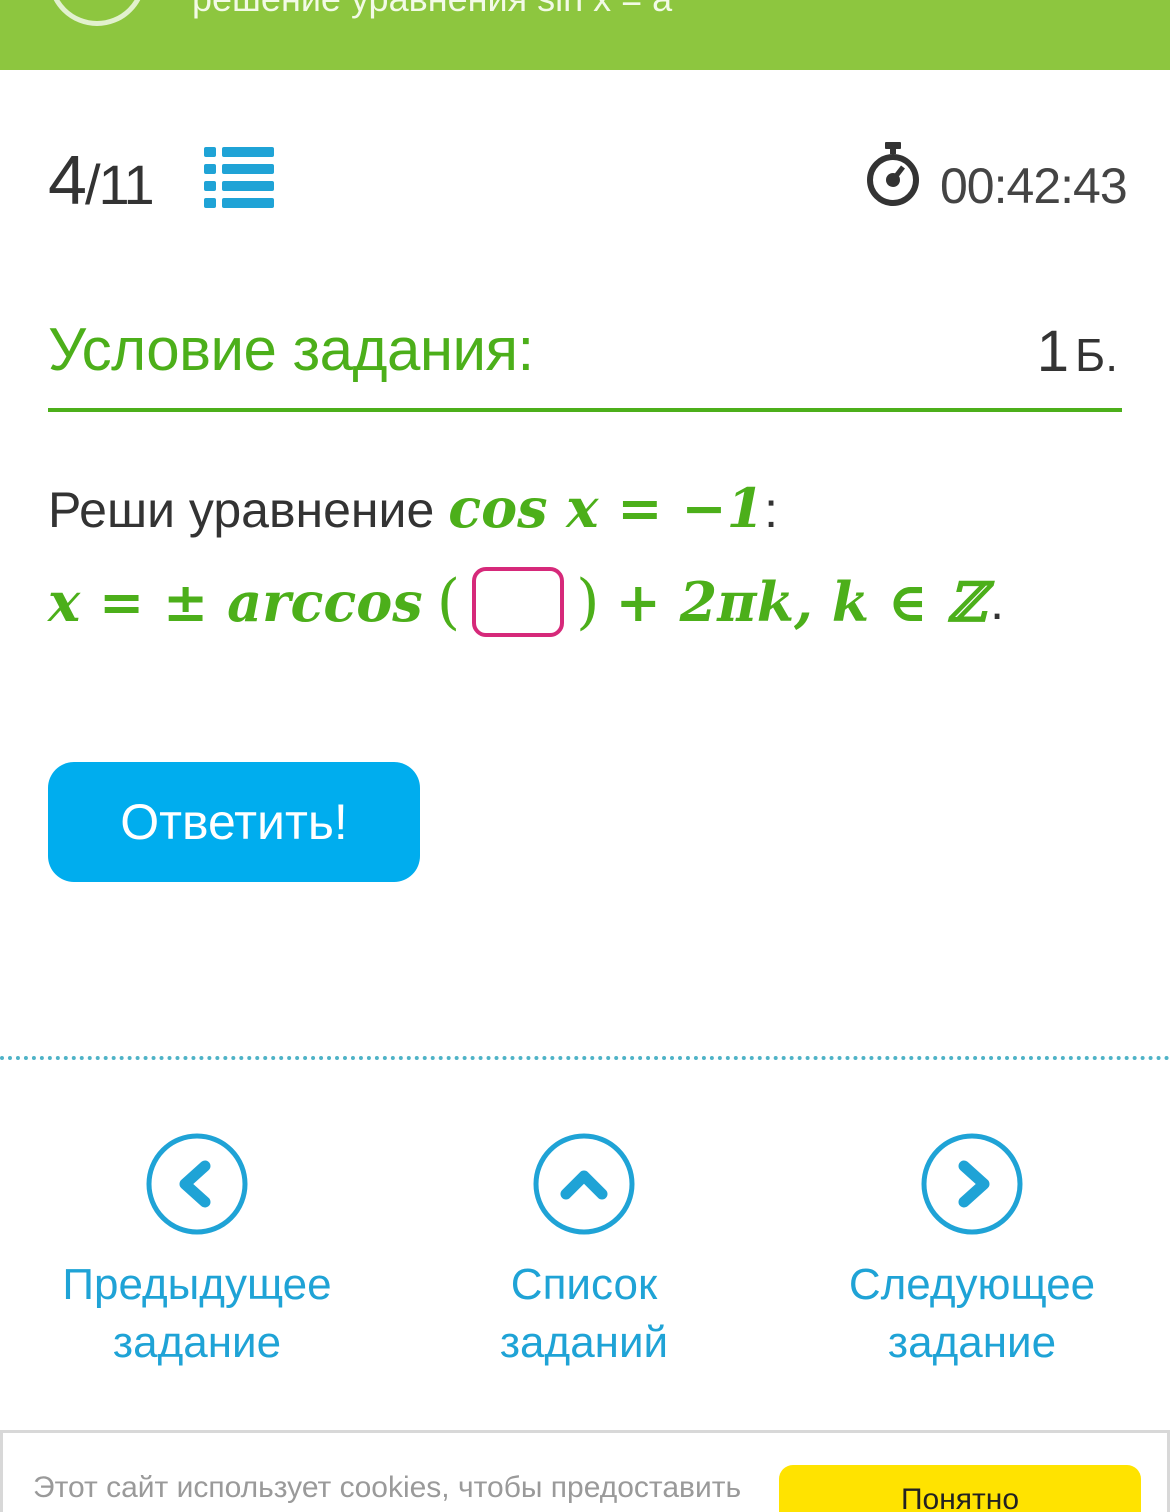  I want to click on next-task-label: Следующее задание, so click(972, 1314).